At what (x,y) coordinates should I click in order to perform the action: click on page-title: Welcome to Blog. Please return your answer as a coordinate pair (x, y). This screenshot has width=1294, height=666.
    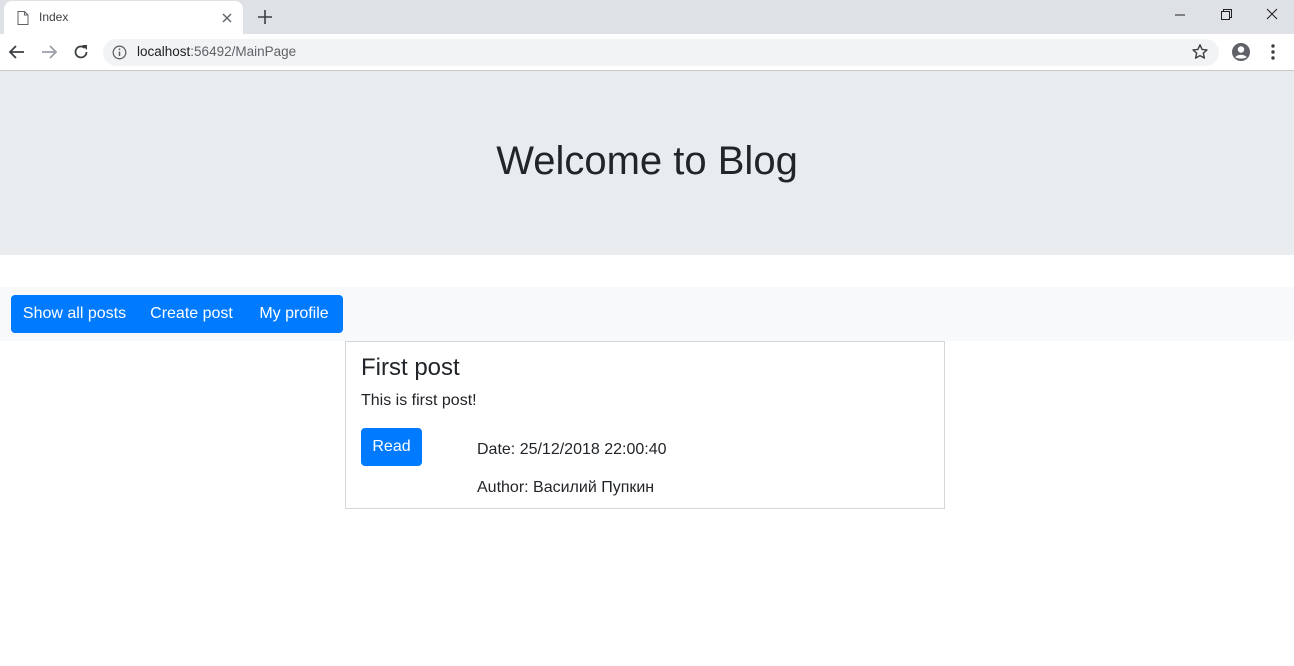
    Looking at the image, I should click on (647, 161).